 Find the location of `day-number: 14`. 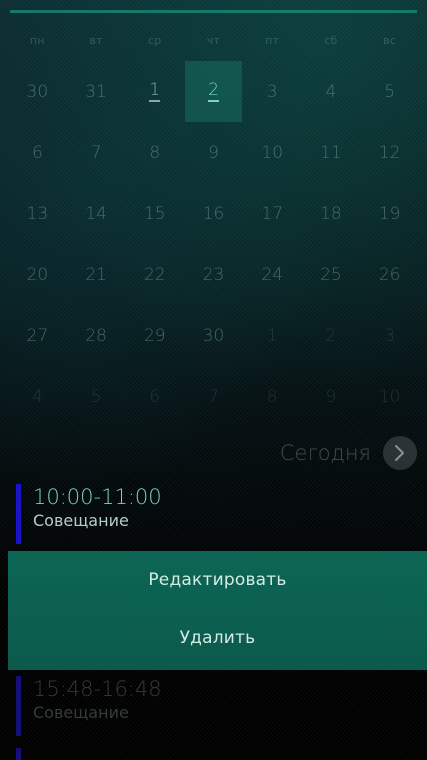

day-number: 14 is located at coordinates (96, 213).